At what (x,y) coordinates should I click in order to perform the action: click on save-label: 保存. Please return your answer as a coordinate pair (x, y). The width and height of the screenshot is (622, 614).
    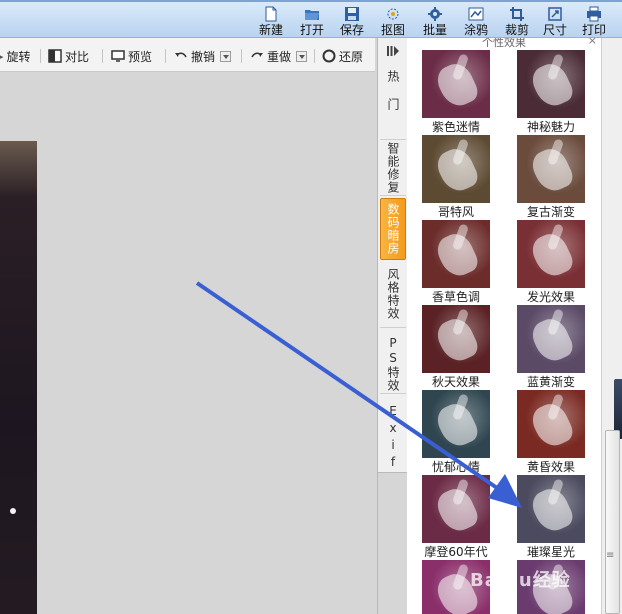
    Looking at the image, I should click on (351, 30).